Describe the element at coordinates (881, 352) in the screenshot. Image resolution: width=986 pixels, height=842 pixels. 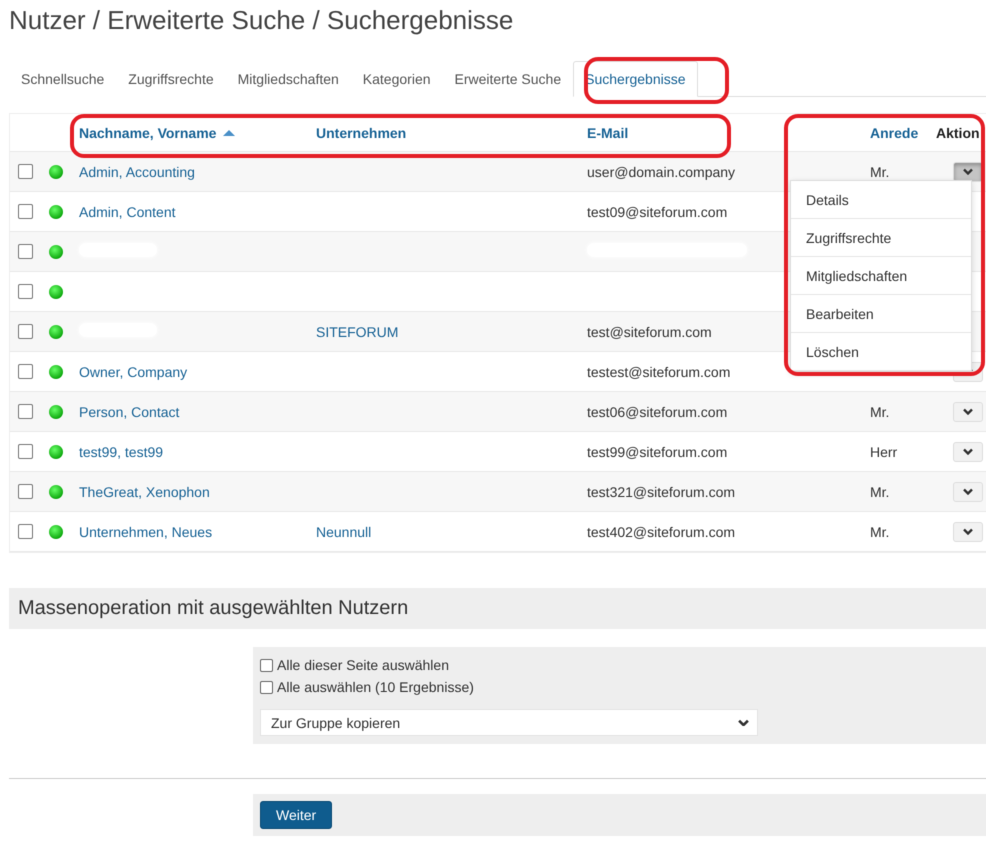
I see `menu-item: Löschen` at that location.